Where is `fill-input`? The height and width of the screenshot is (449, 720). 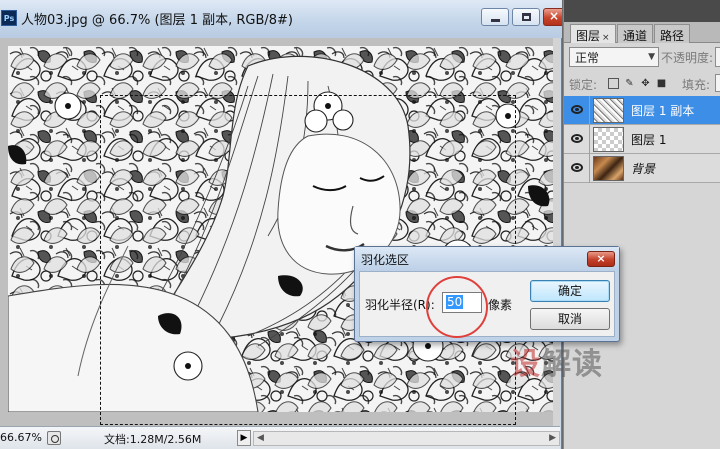 fill-input is located at coordinates (717, 83).